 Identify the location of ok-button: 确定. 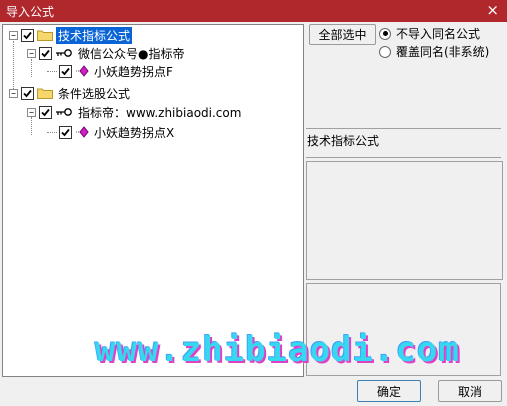
(389, 391).